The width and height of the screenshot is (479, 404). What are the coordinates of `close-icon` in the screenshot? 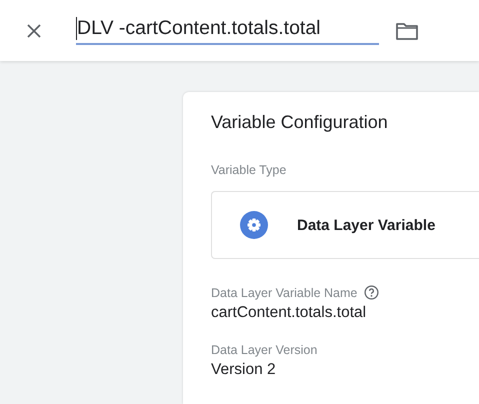 It's located at (34, 30).